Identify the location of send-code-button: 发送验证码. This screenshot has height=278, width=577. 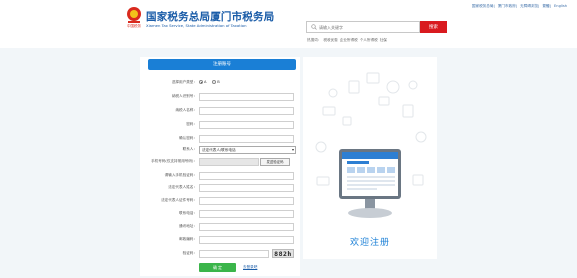
(275, 162).